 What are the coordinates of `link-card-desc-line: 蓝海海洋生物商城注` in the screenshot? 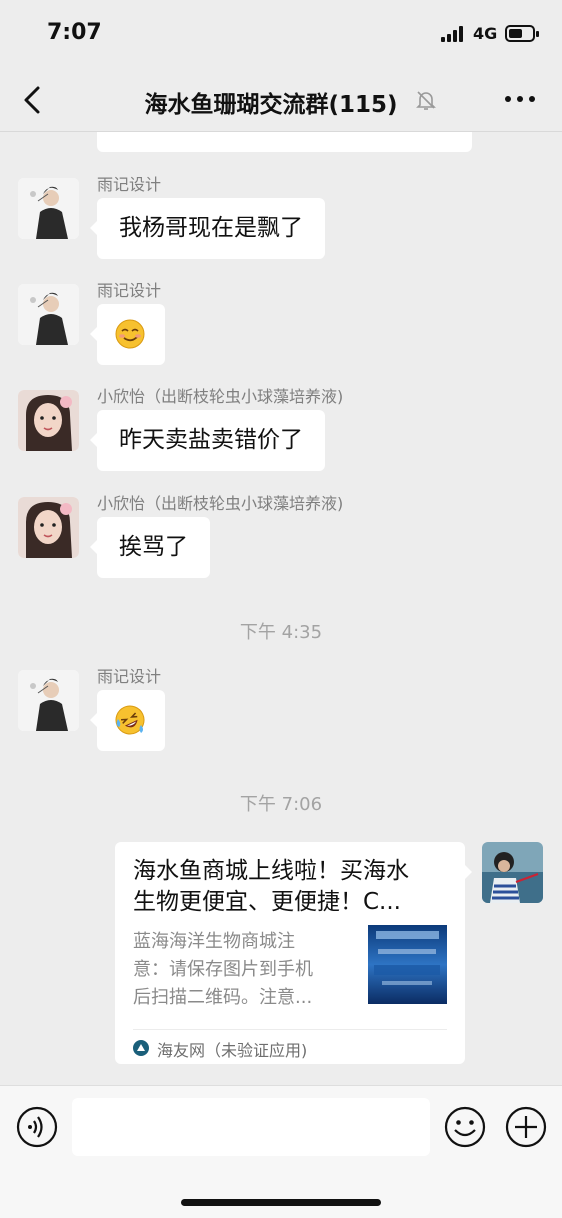 It's located at (214, 941).